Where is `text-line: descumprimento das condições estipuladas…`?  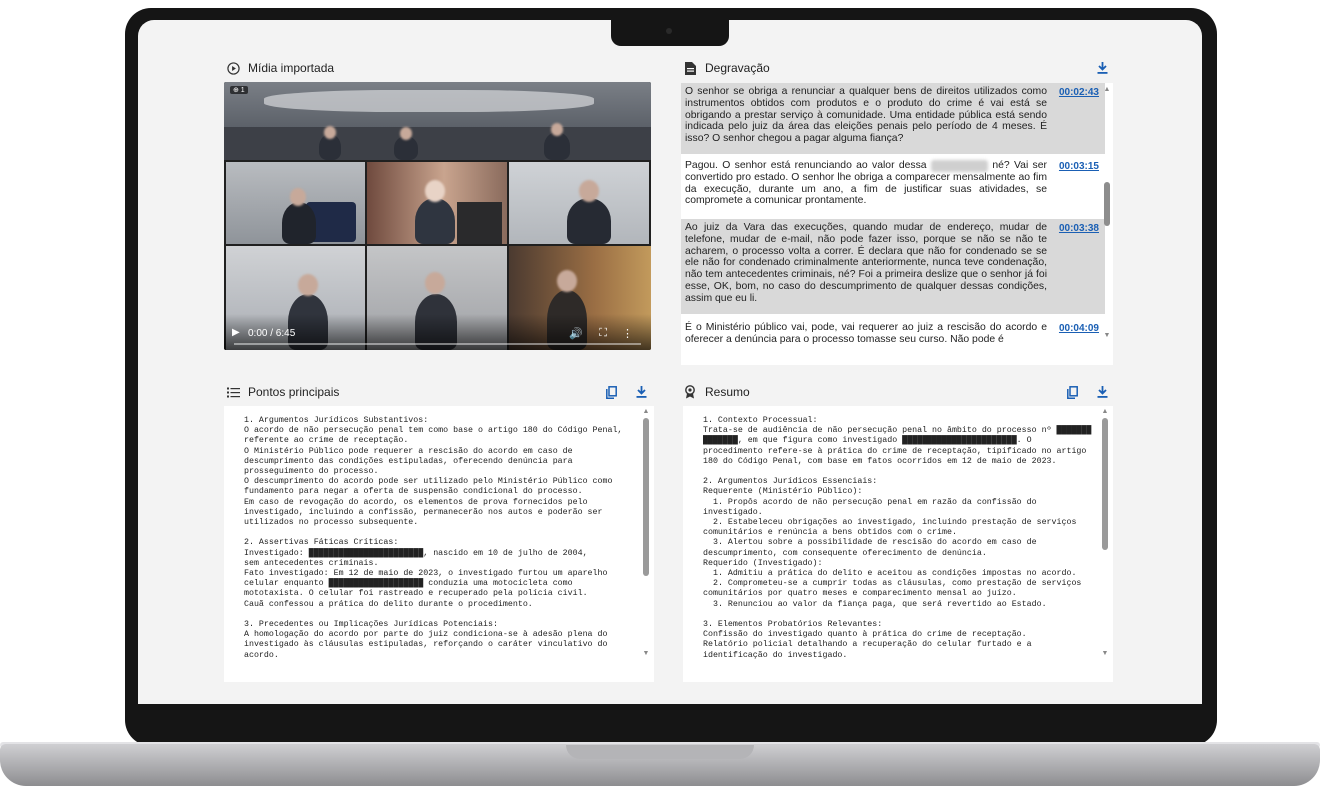
text-line: descumprimento das condições estipuladas… is located at coordinates (408, 461).